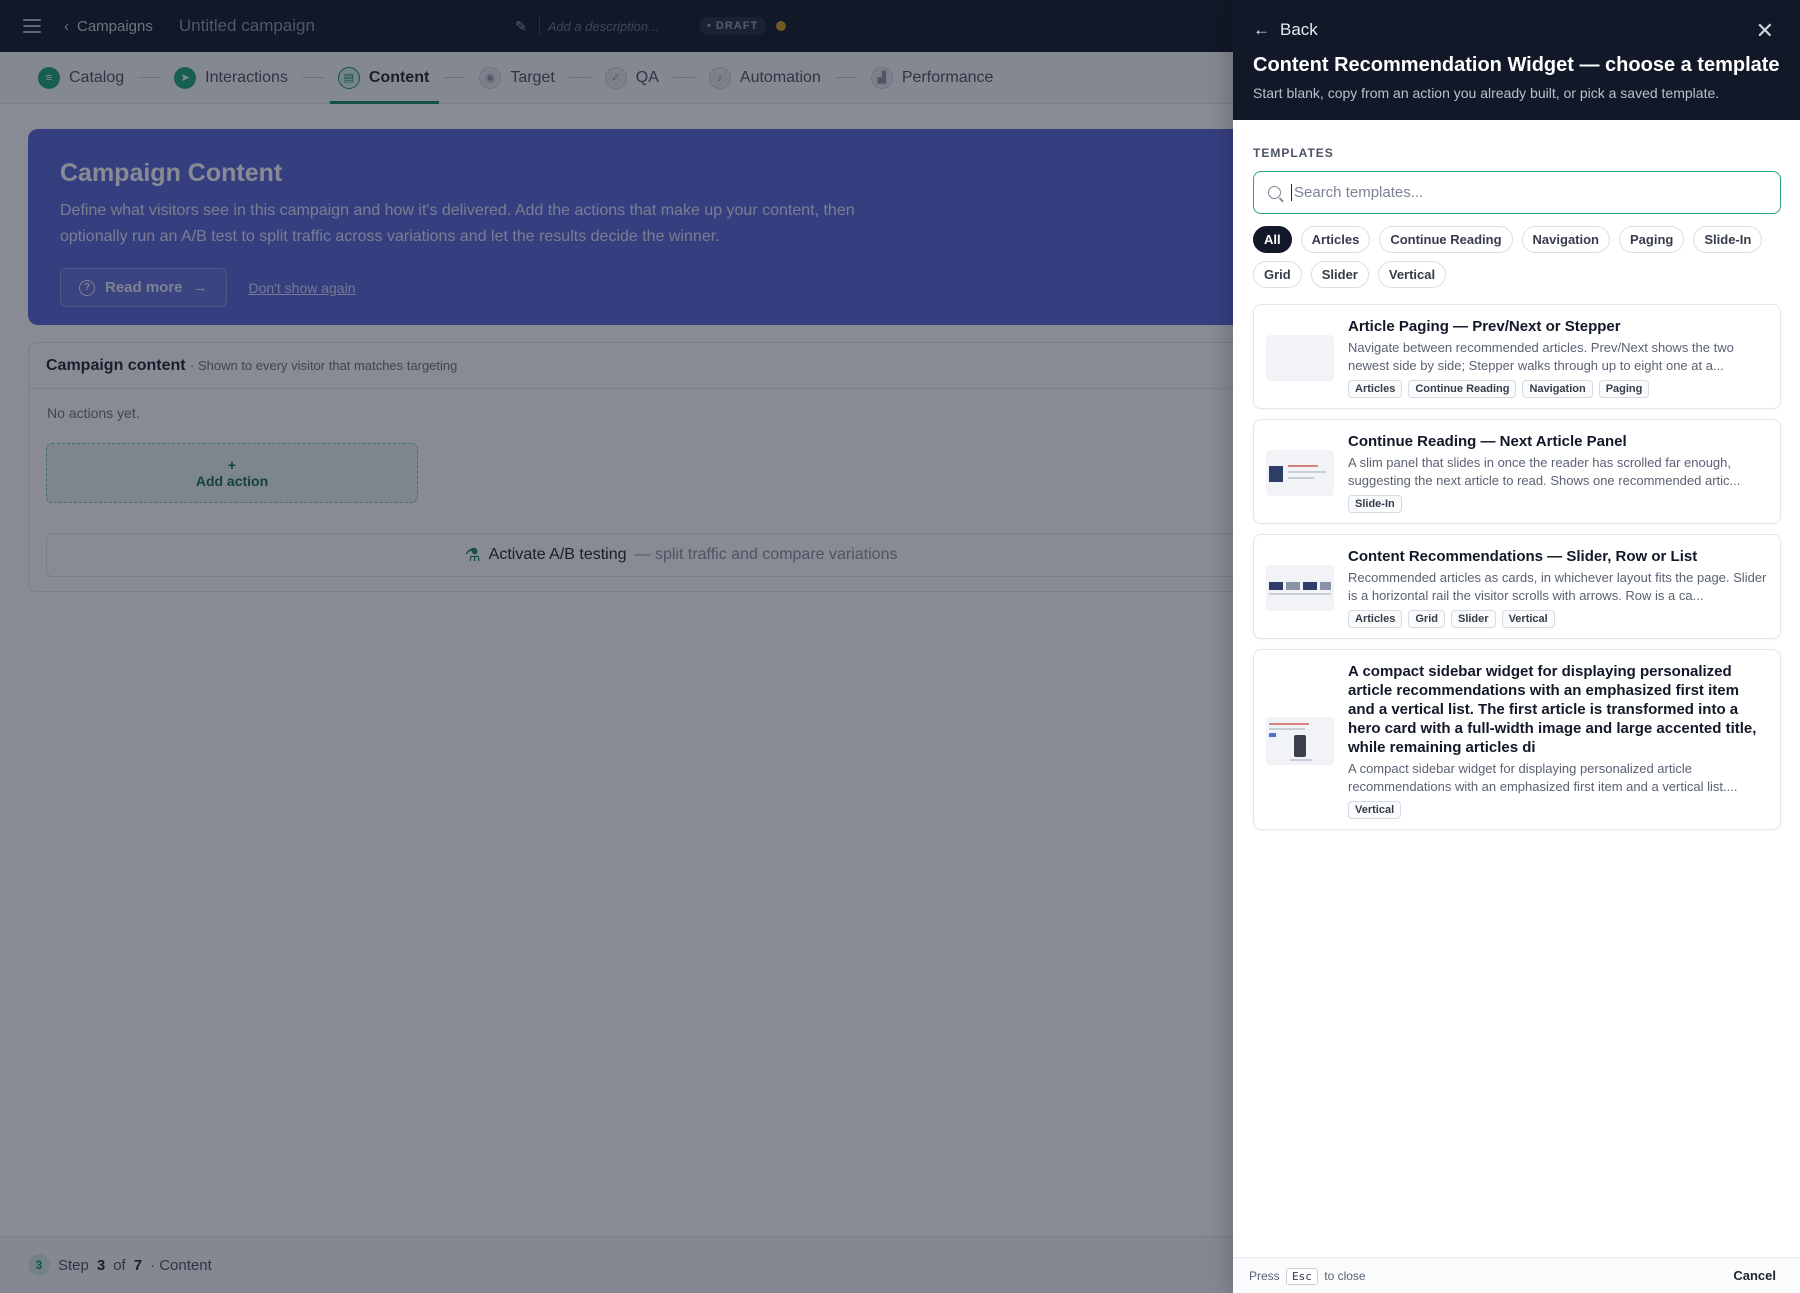 Image resolution: width=1800 pixels, height=1293 pixels. Describe the element at coordinates (1462, 389) in the screenshot. I see `template-tag: Continue Reading` at that location.